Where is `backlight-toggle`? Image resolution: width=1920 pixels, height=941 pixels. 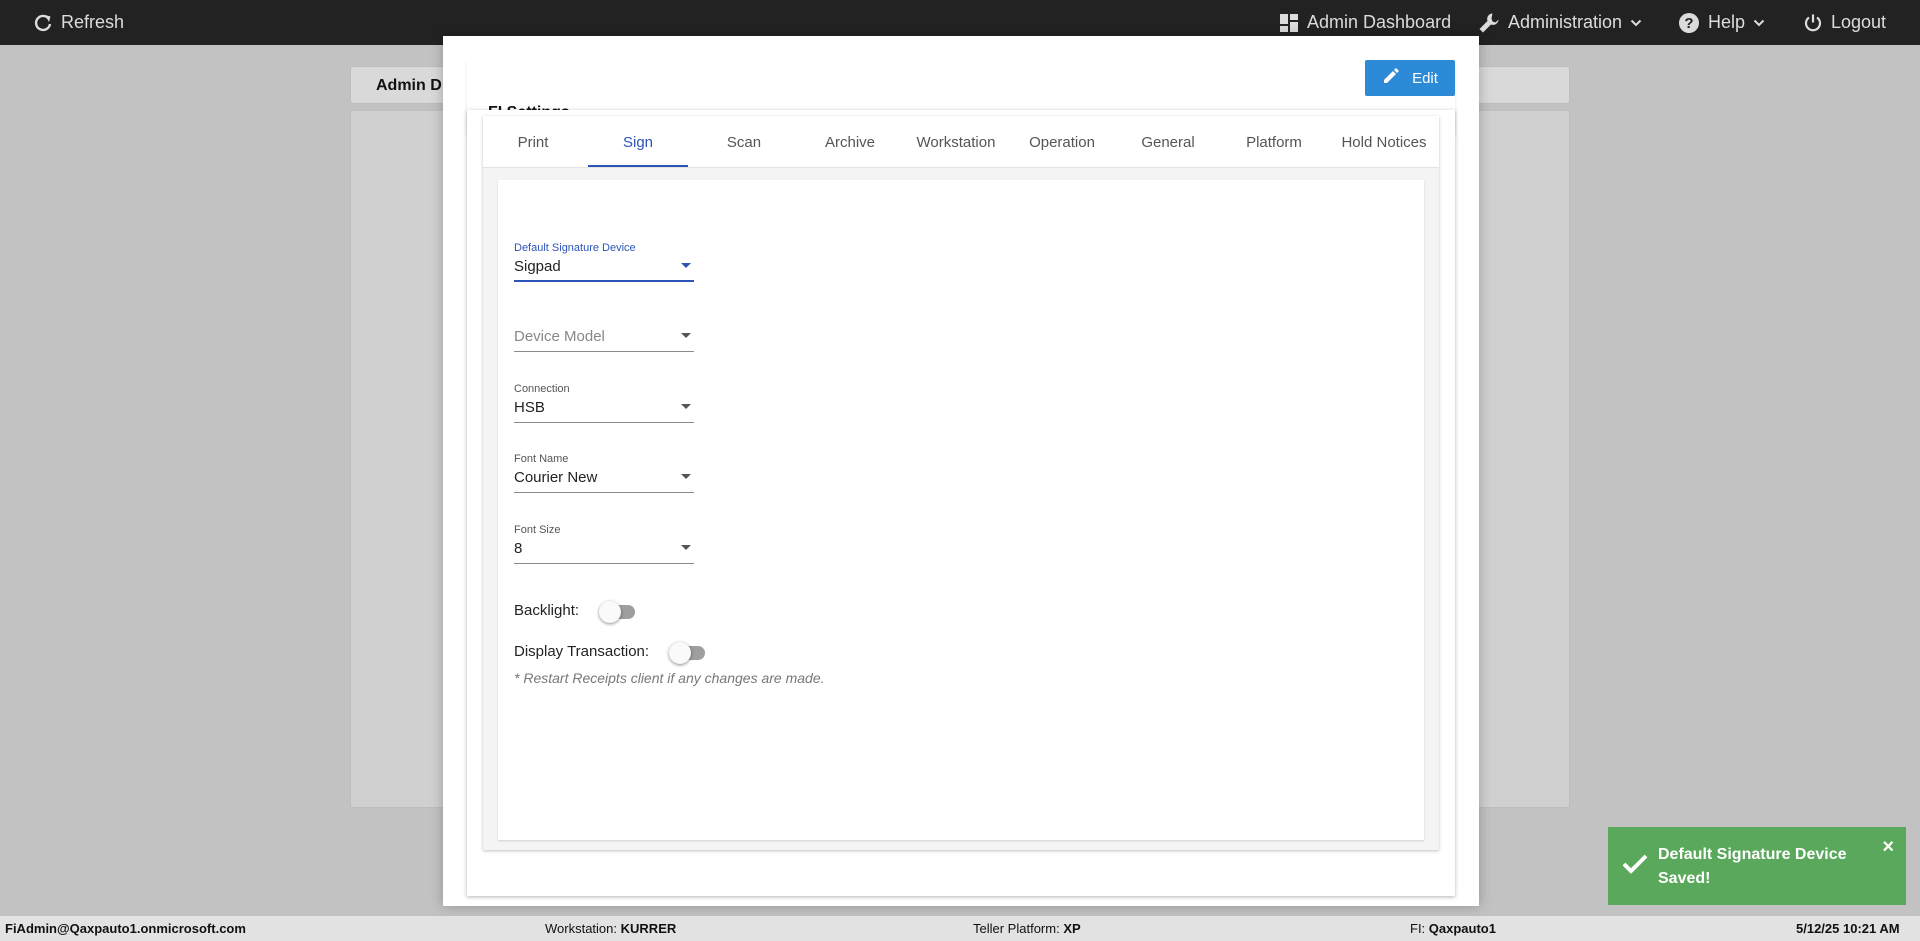
backlight-toggle is located at coordinates (617, 611).